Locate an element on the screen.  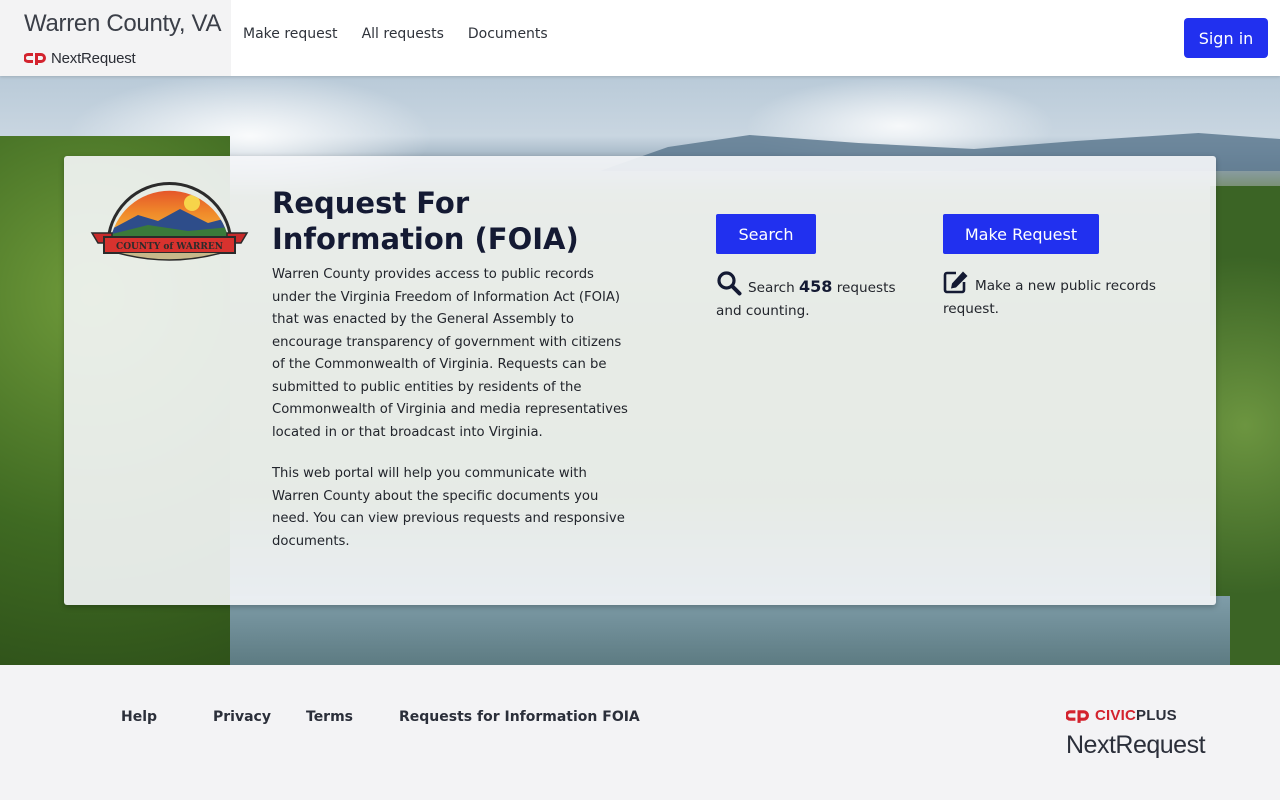
make-request-text: Make a new public records request. is located at coordinates (1049, 297).